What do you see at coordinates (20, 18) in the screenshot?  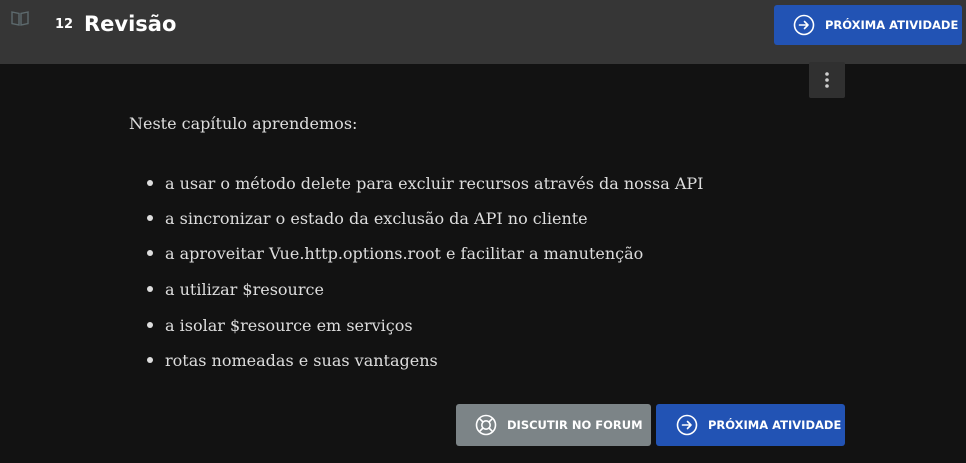 I see `book-icon` at bounding box center [20, 18].